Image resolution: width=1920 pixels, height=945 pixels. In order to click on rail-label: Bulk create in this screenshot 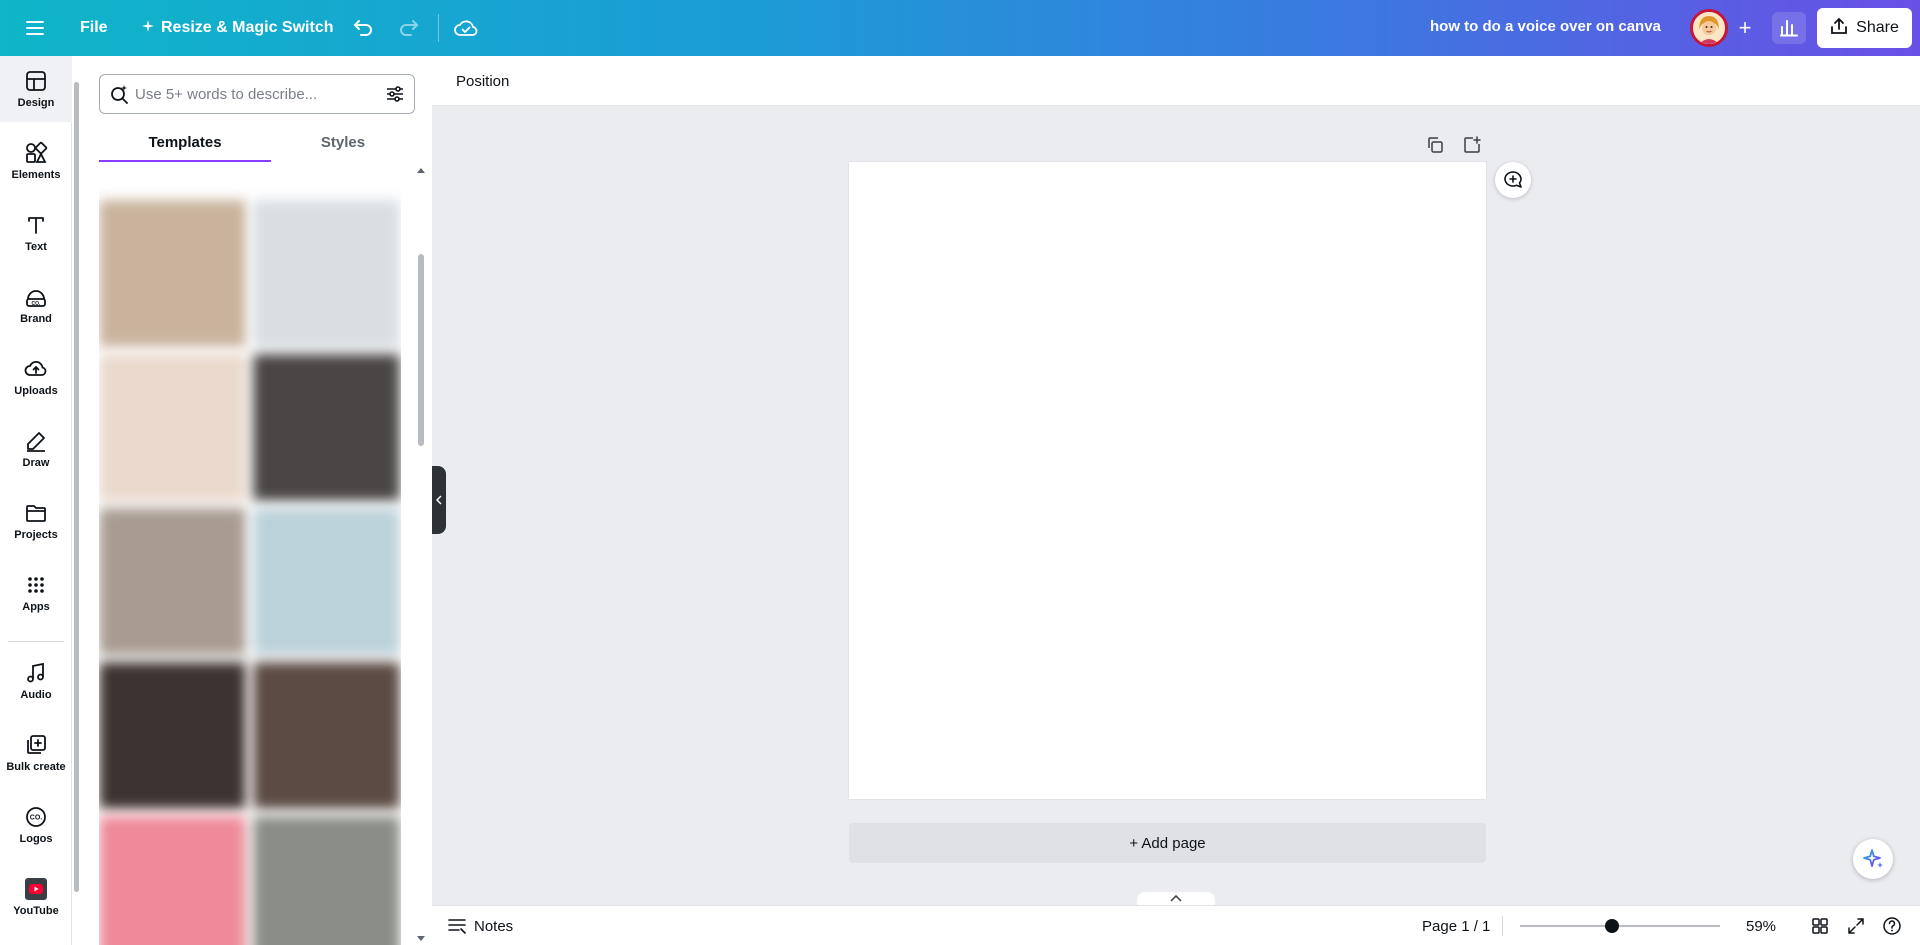, I will do `click(36, 767)`.